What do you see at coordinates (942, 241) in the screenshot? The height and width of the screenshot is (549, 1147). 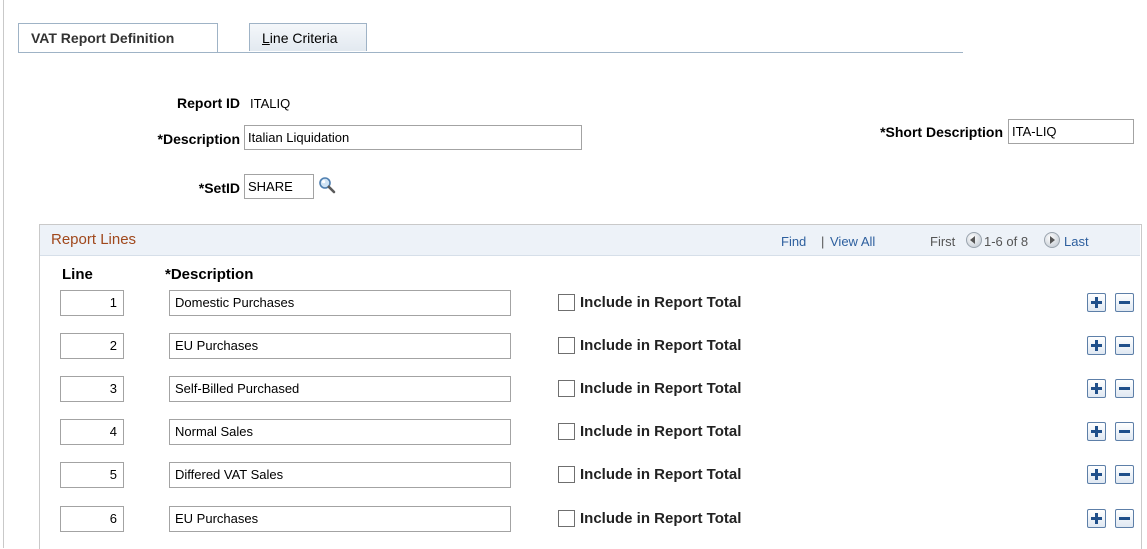 I see `first-label: First` at bounding box center [942, 241].